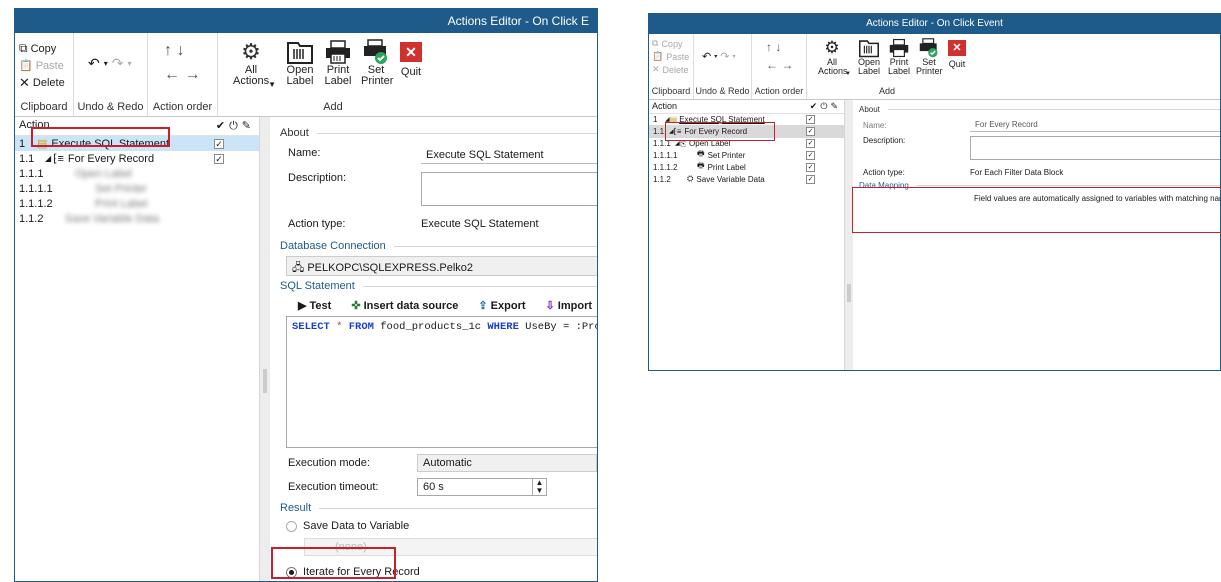  Describe the element at coordinates (24, 82) in the screenshot. I see `delete-icon: ✕` at that location.